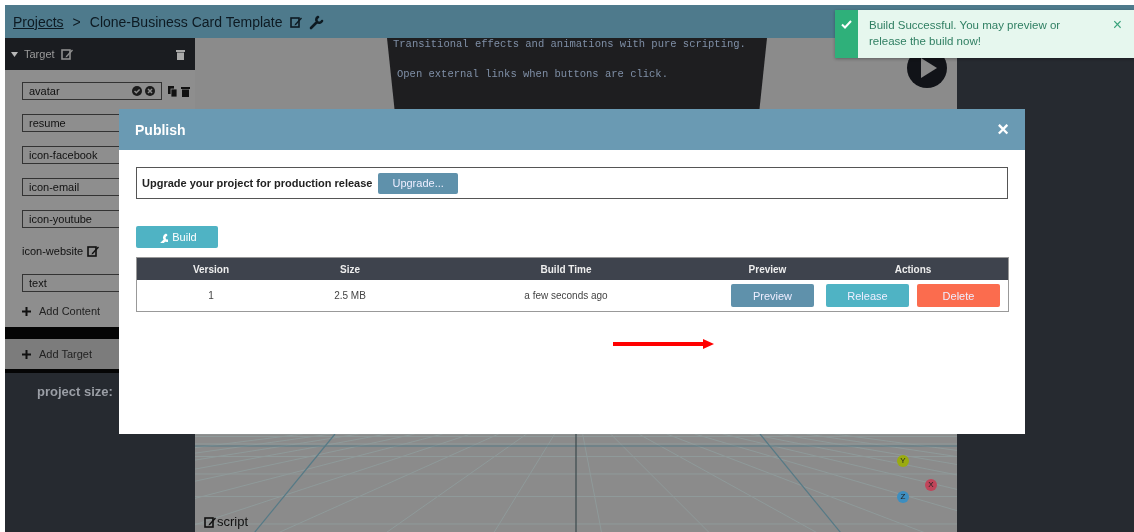 This screenshot has height=532, width=1134. What do you see at coordinates (958, 295) in the screenshot?
I see `delete-button: Delete` at bounding box center [958, 295].